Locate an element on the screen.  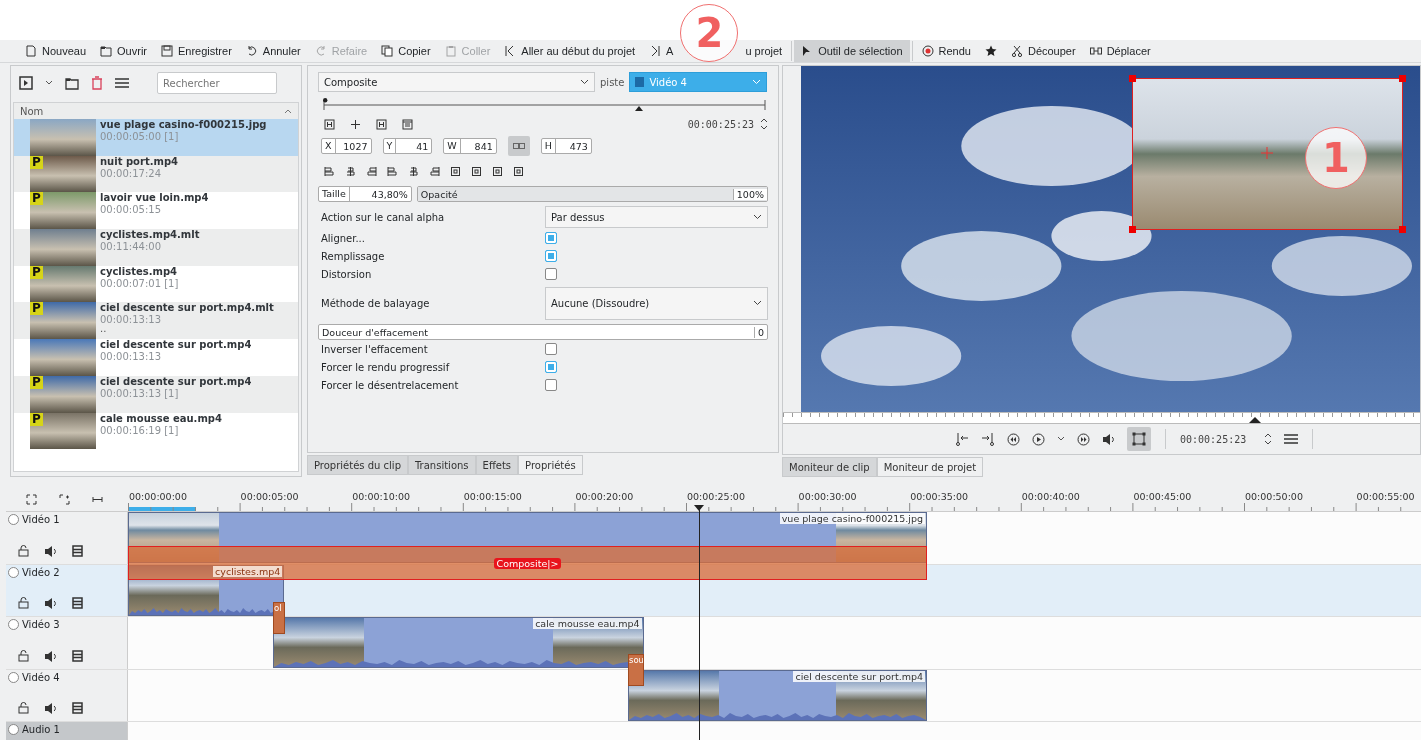
track-header: Audio 1 is located at coordinates (67, 731).